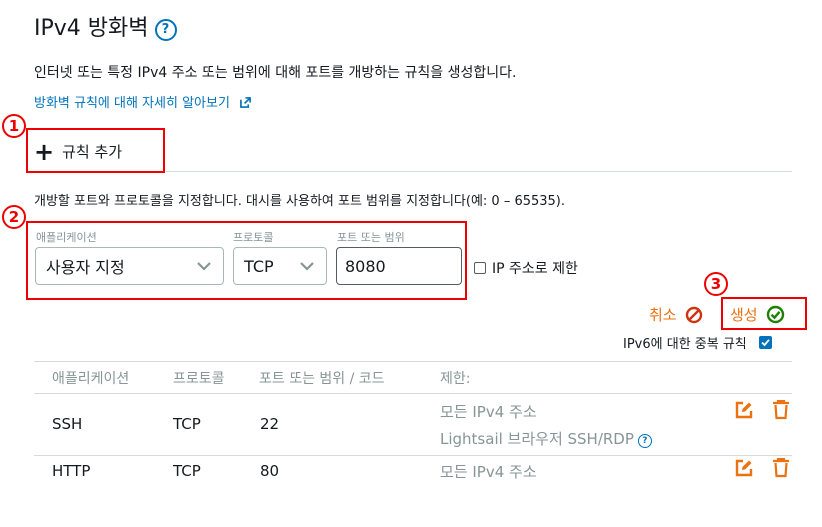 This screenshot has width=822, height=527. Describe the element at coordinates (91, 28) in the screenshot. I see `page-title-text: IPv4 방화벽` at that location.